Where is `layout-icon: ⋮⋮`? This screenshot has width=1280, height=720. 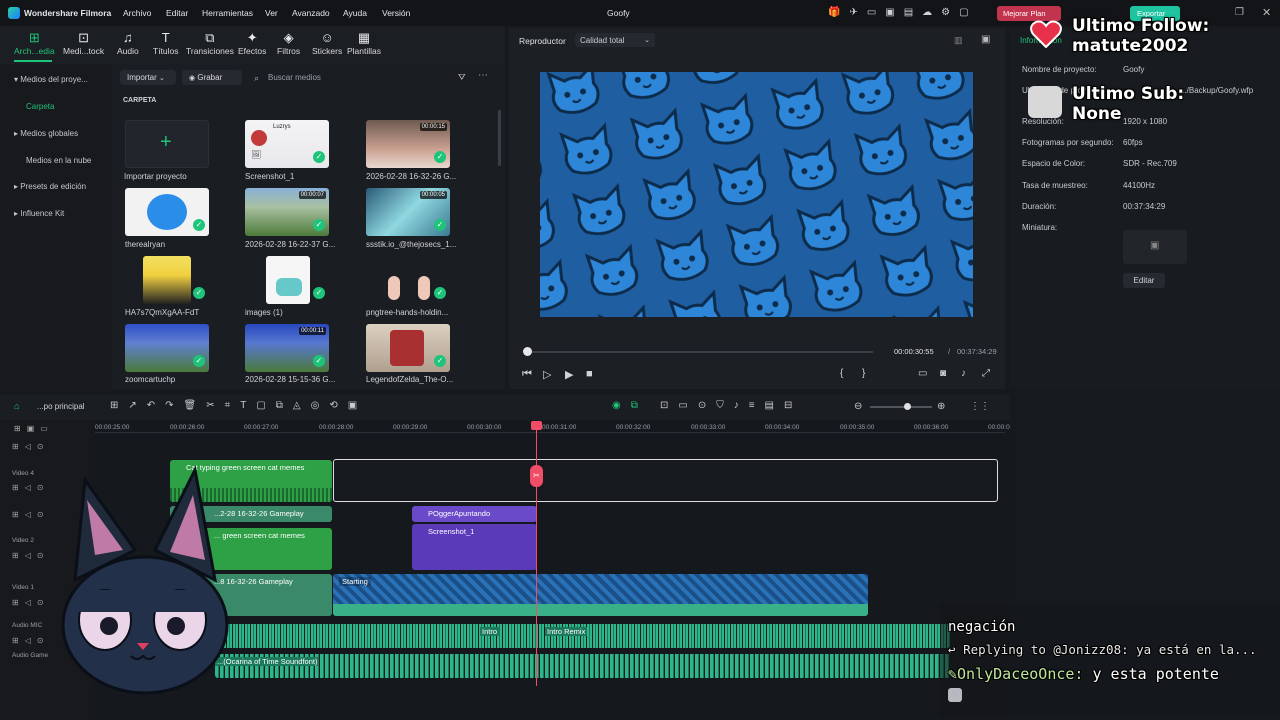
layout-icon: ⋮⋮ is located at coordinates (980, 406).